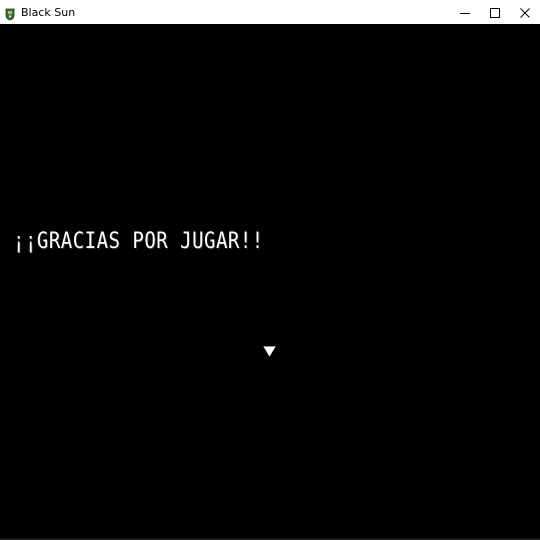 The width and height of the screenshot is (540, 540). What do you see at coordinates (48, 12) in the screenshot?
I see `window-title: Black Sun` at bounding box center [48, 12].